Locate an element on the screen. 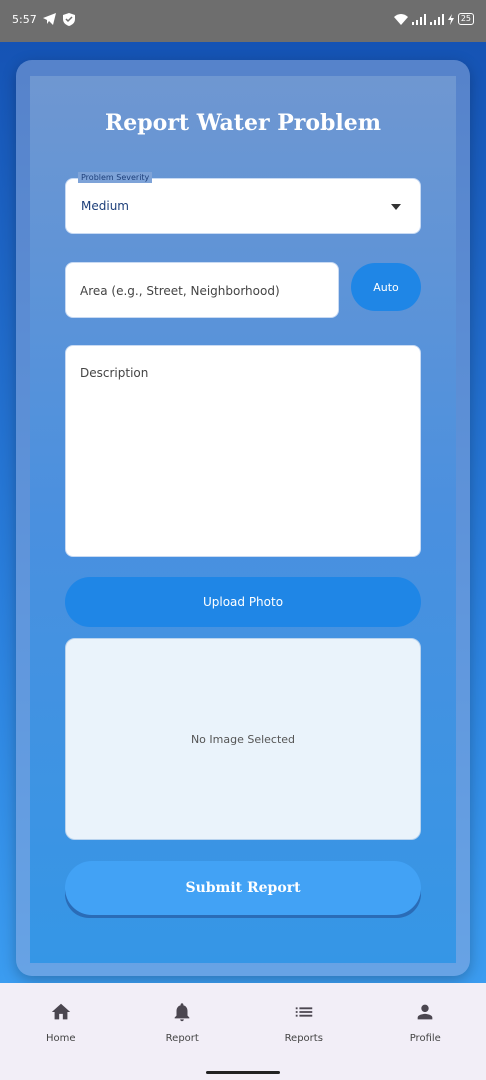 The image size is (486, 1080). dropdown-arrow-icon is located at coordinates (396, 207).